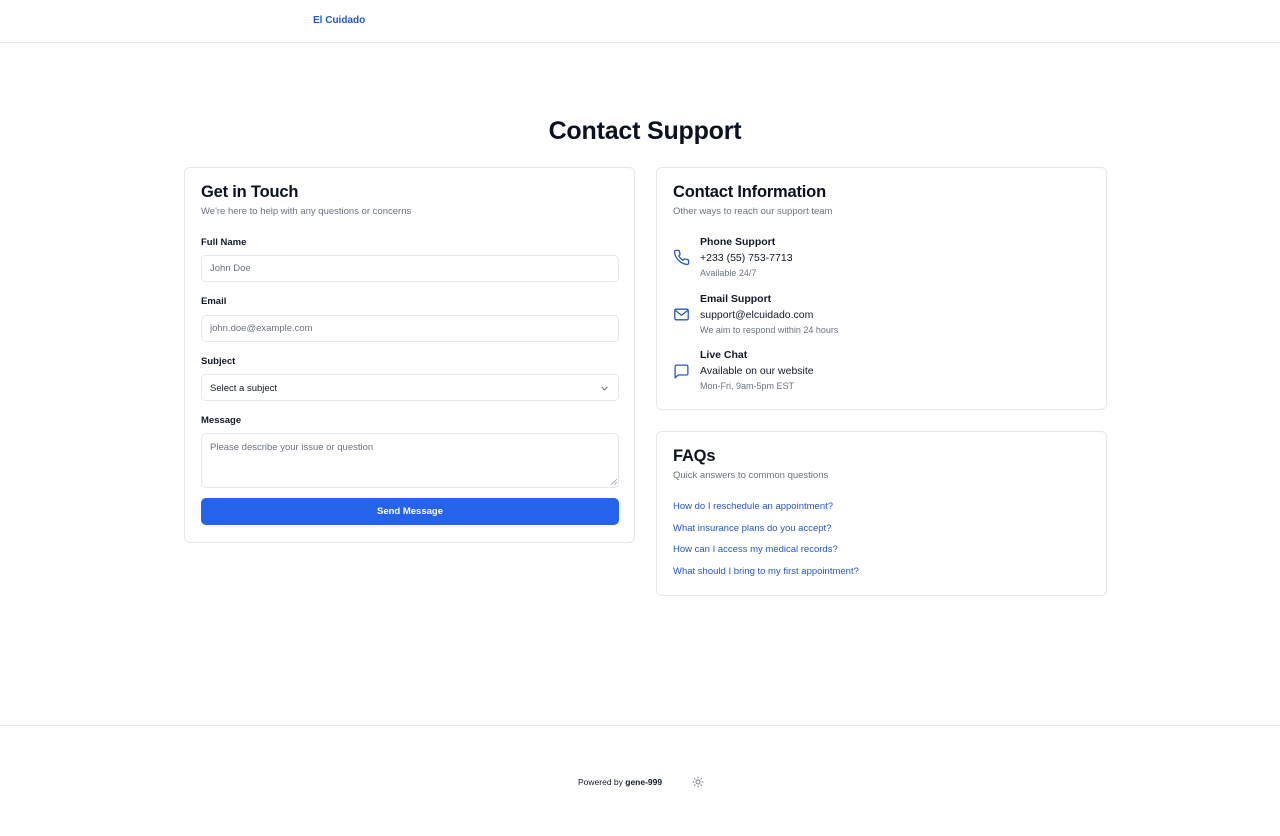 This screenshot has height=836, width=1280. What do you see at coordinates (749, 192) in the screenshot?
I see `contact-card-title: Contact Information` at bounding box center [749, 192].